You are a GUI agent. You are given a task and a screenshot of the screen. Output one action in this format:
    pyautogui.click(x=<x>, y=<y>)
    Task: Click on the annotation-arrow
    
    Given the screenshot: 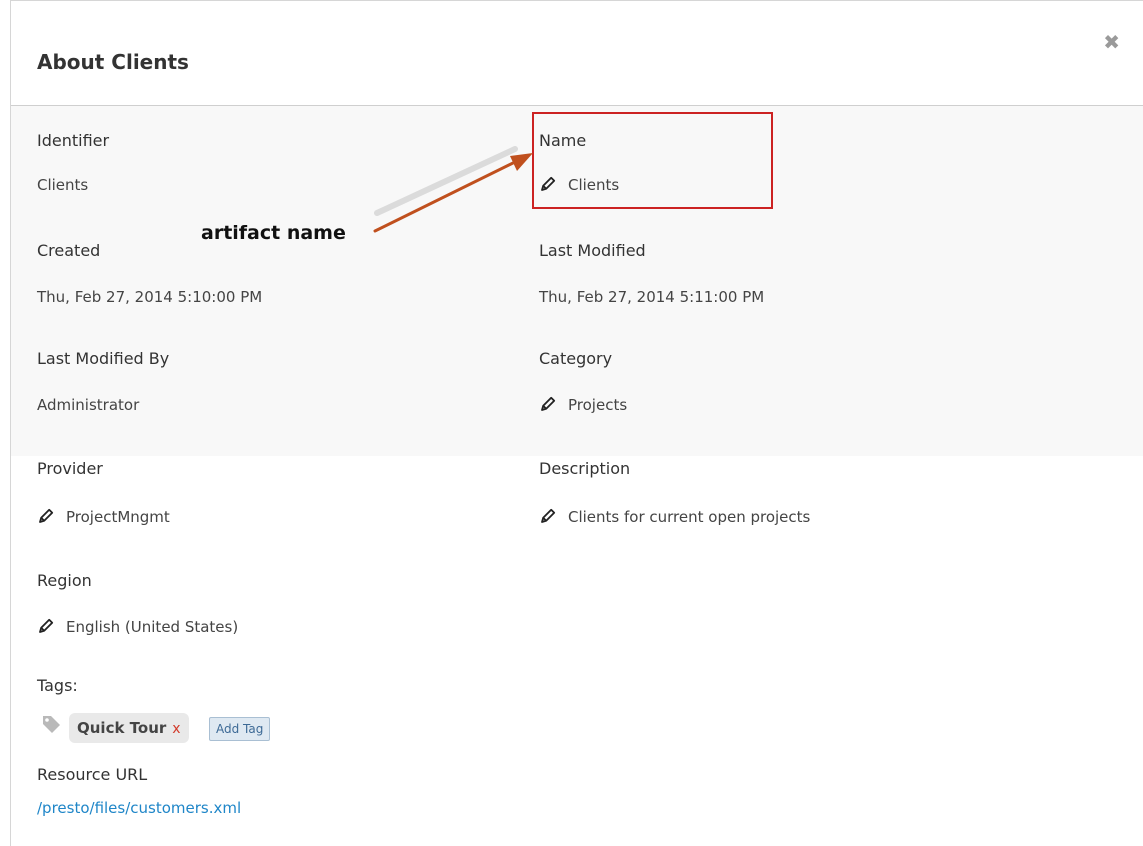 What is the action you would take?
    pyautogui.click(x=453, y=189)
    